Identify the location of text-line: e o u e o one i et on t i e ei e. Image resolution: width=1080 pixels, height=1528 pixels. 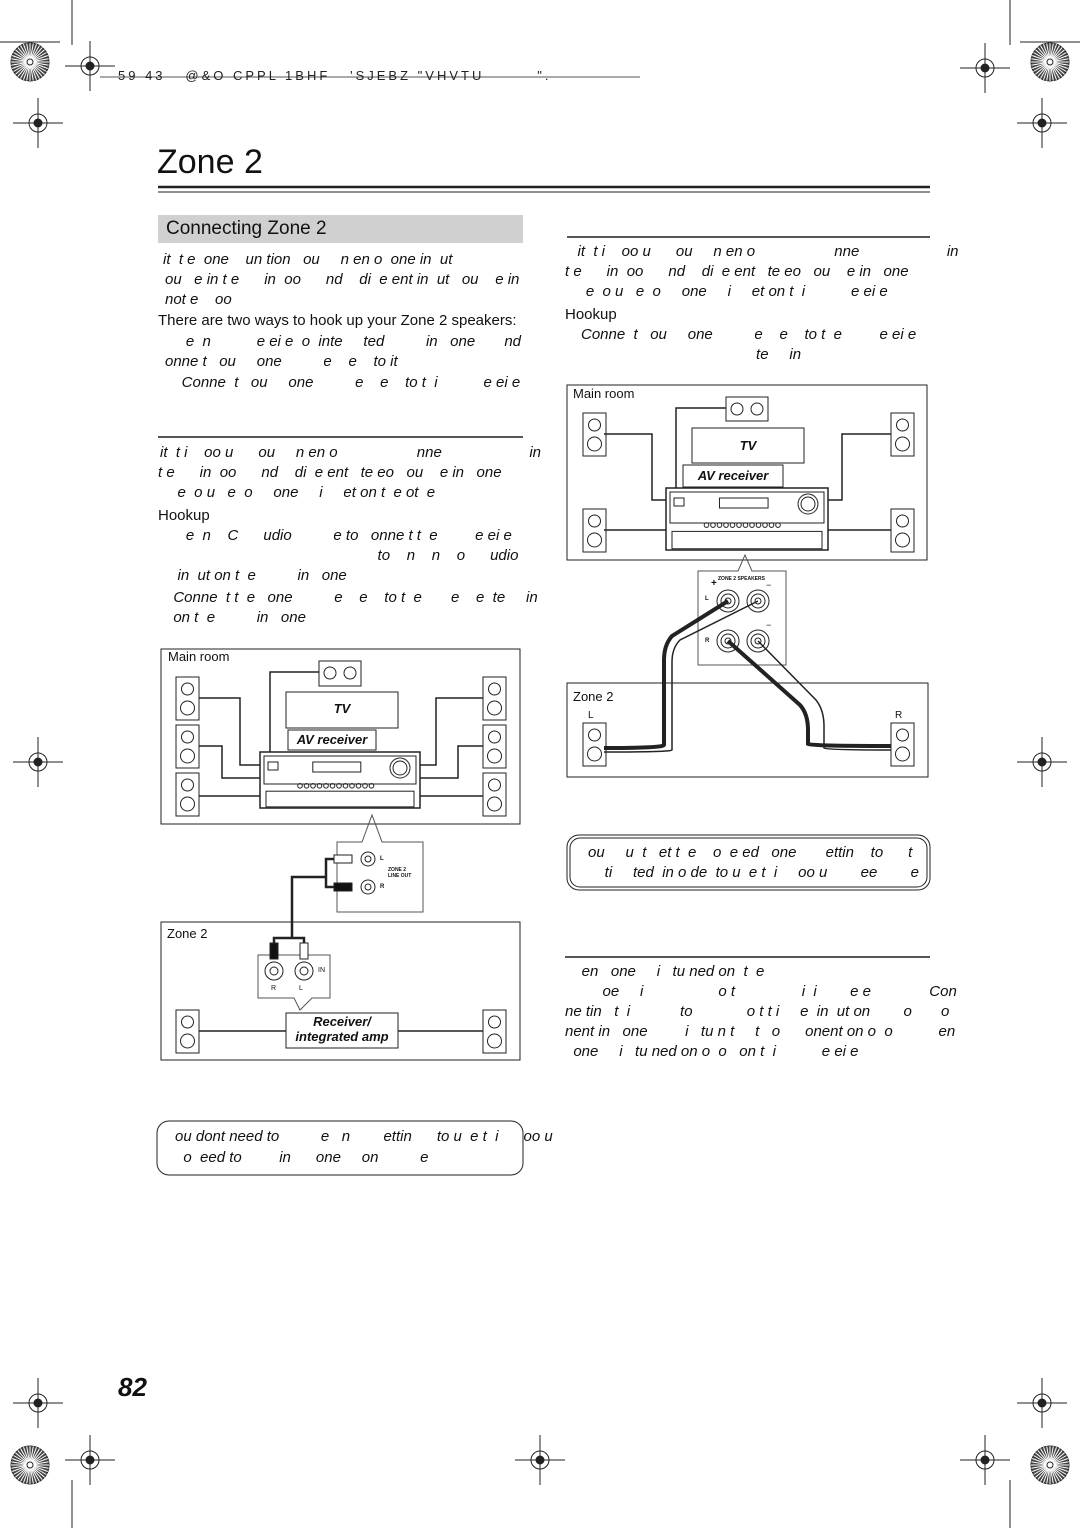
(726, 291).